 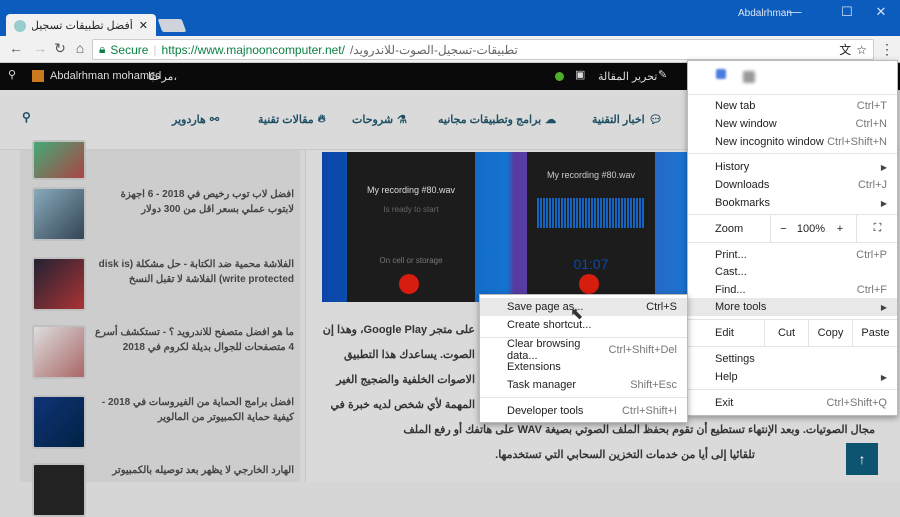 I want to click on phone-screen-recording: My recording #80.wav 01:07, so click(x=591, y=227).